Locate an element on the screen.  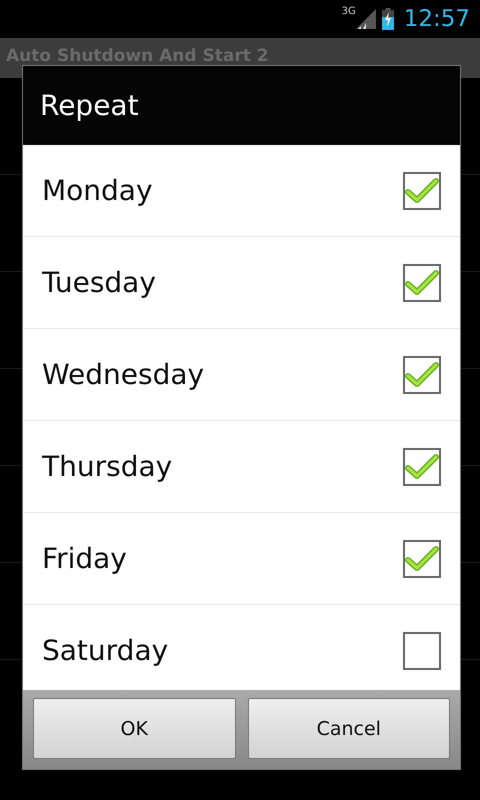
list-item: Wednesday is located at coordinates (241, 375).